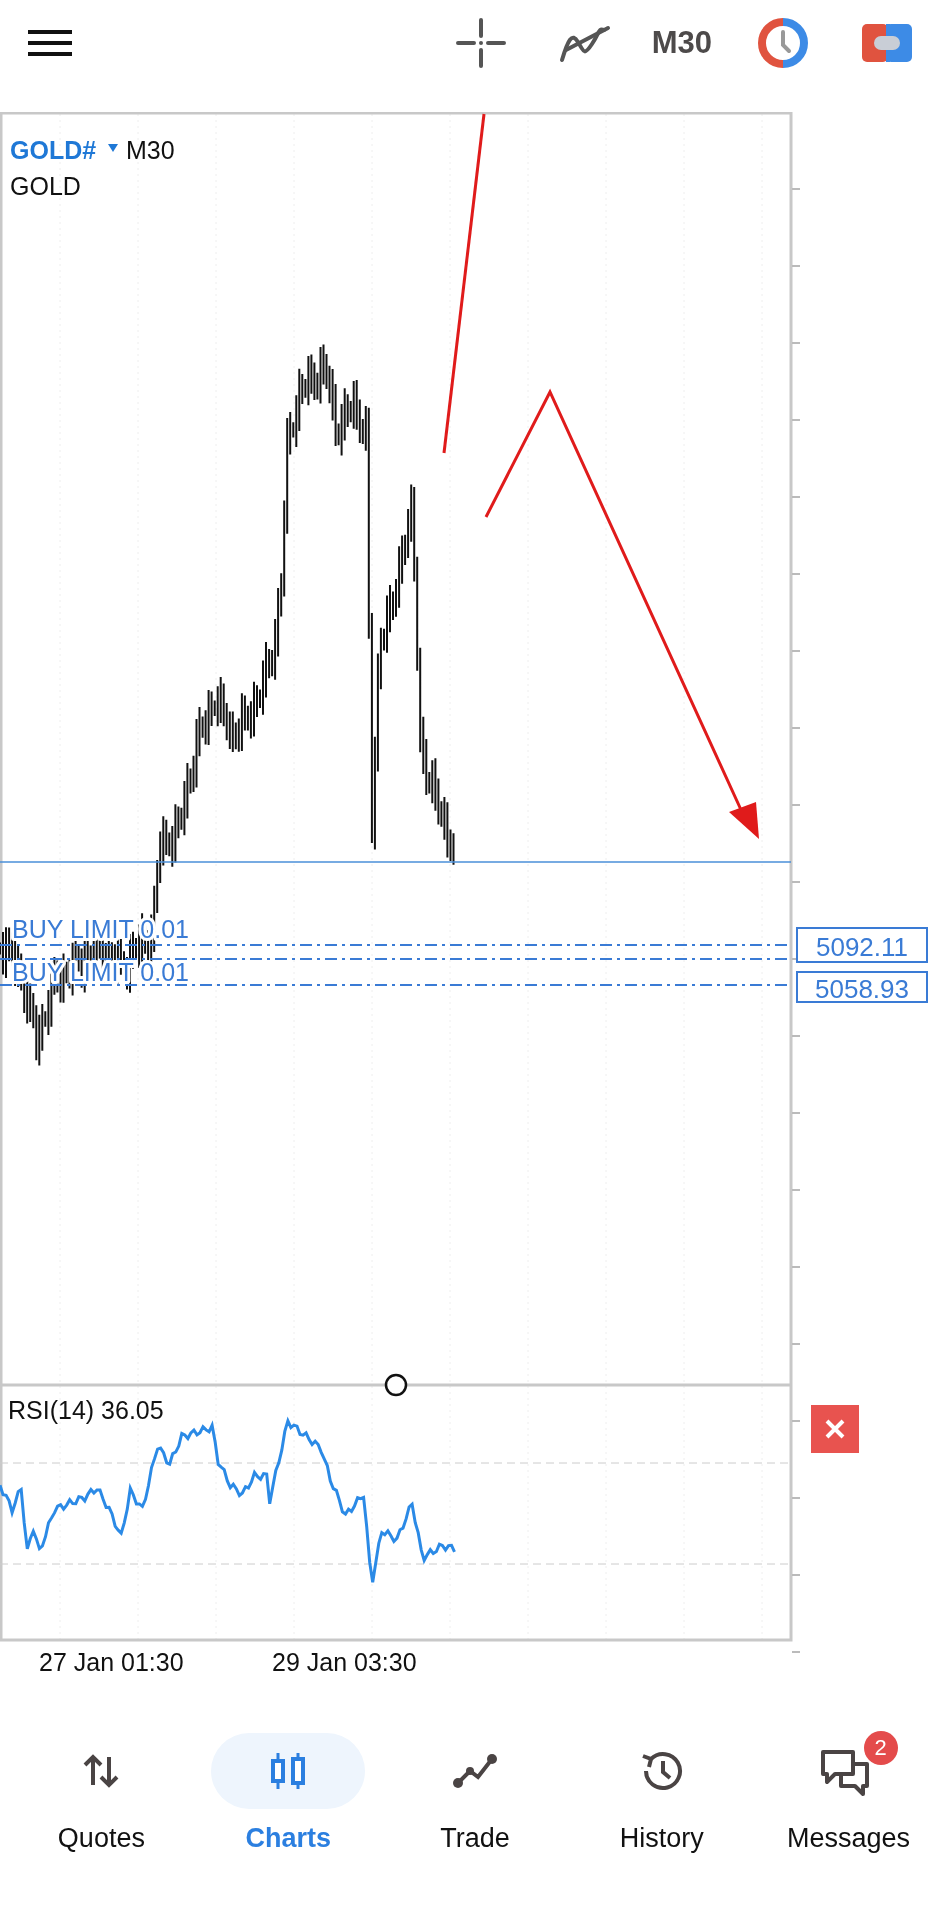 This screenshot has width=950, height=1920. Describe the element at coordinates (475, 1771) in the screenshot. I see `line-chart-icon` at that location.